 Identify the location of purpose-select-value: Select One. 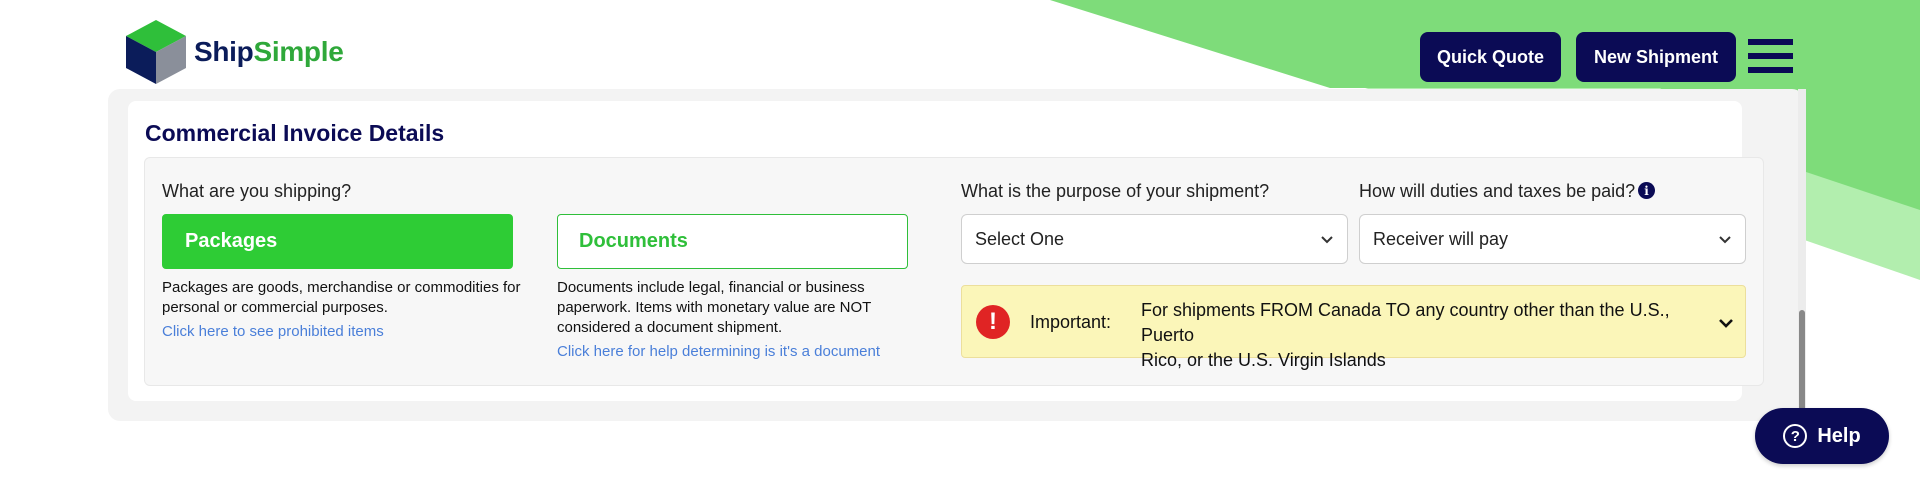
(1020, 238).